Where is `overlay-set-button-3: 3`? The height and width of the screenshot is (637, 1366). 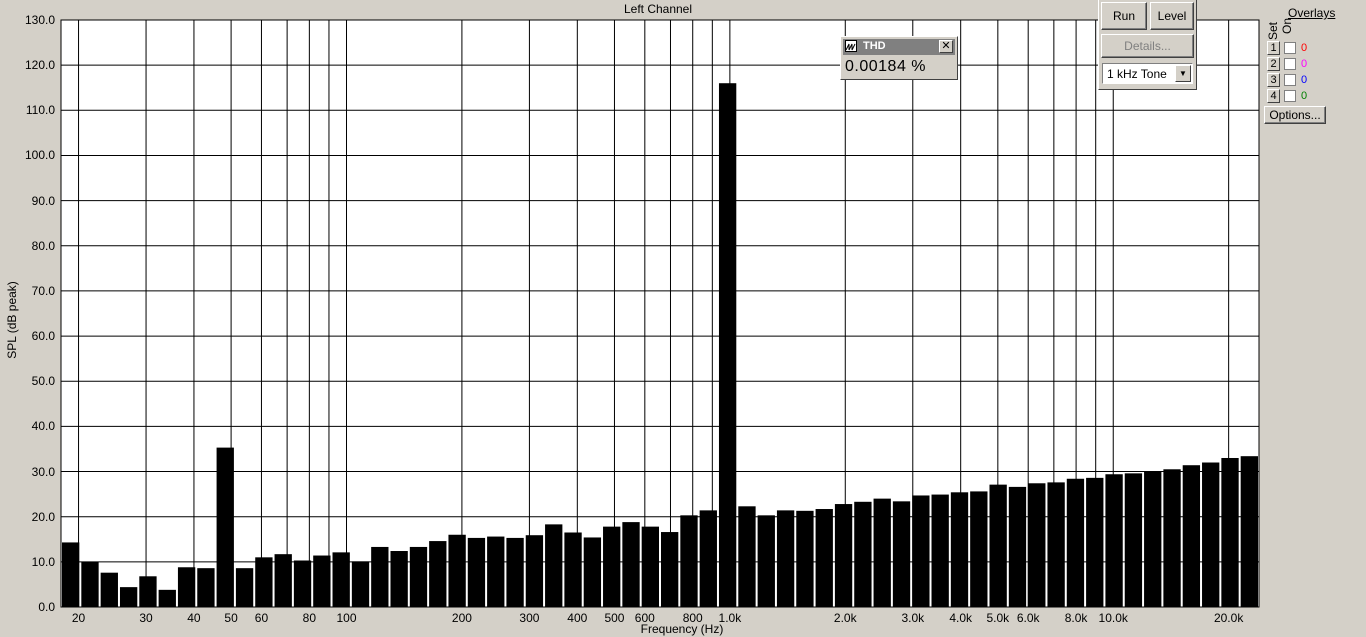
overlay-set-button-3: 3 is located at coordinates (1273, 80).